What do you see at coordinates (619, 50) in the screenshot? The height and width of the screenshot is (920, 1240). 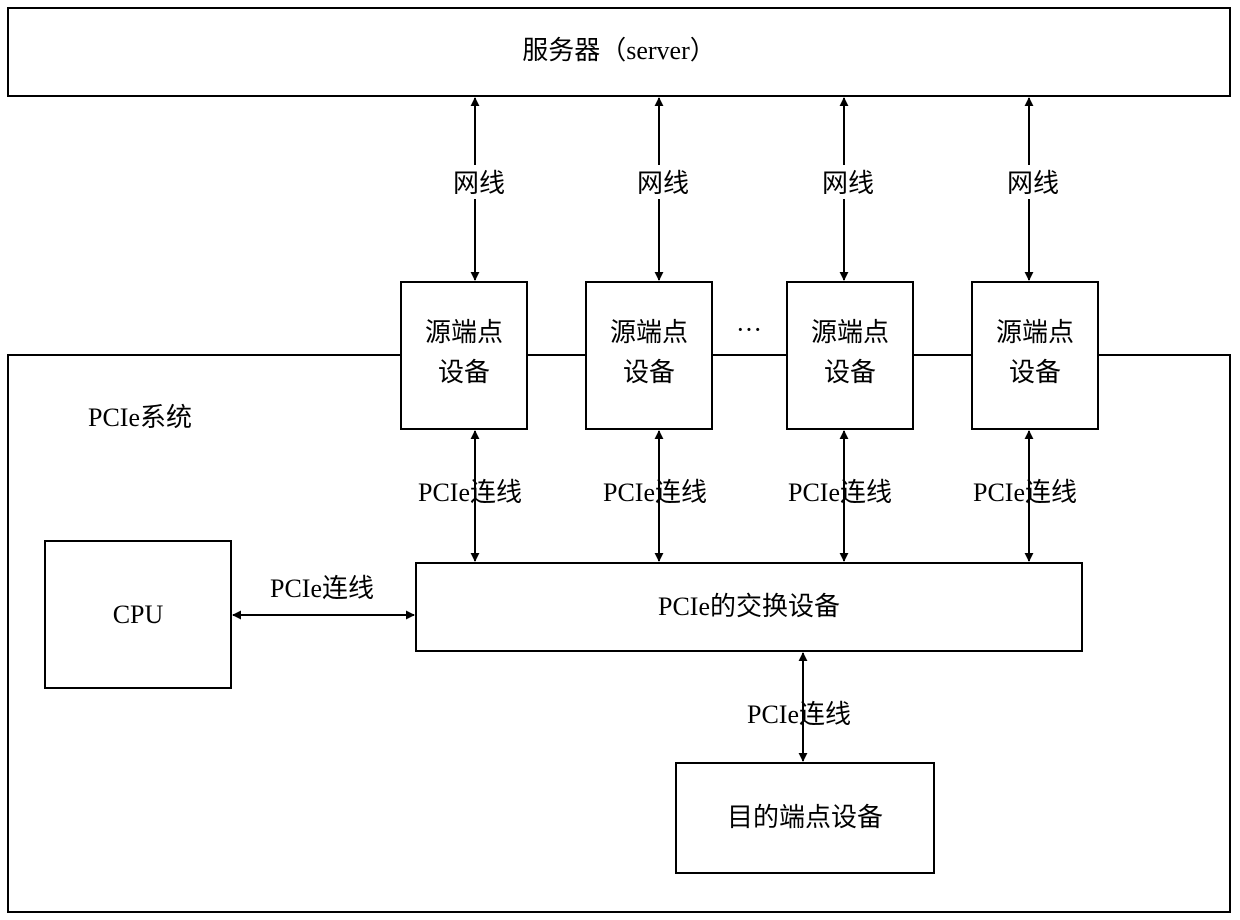 I see `server-label: 服务器（server）` at bounding box center [619, 50].